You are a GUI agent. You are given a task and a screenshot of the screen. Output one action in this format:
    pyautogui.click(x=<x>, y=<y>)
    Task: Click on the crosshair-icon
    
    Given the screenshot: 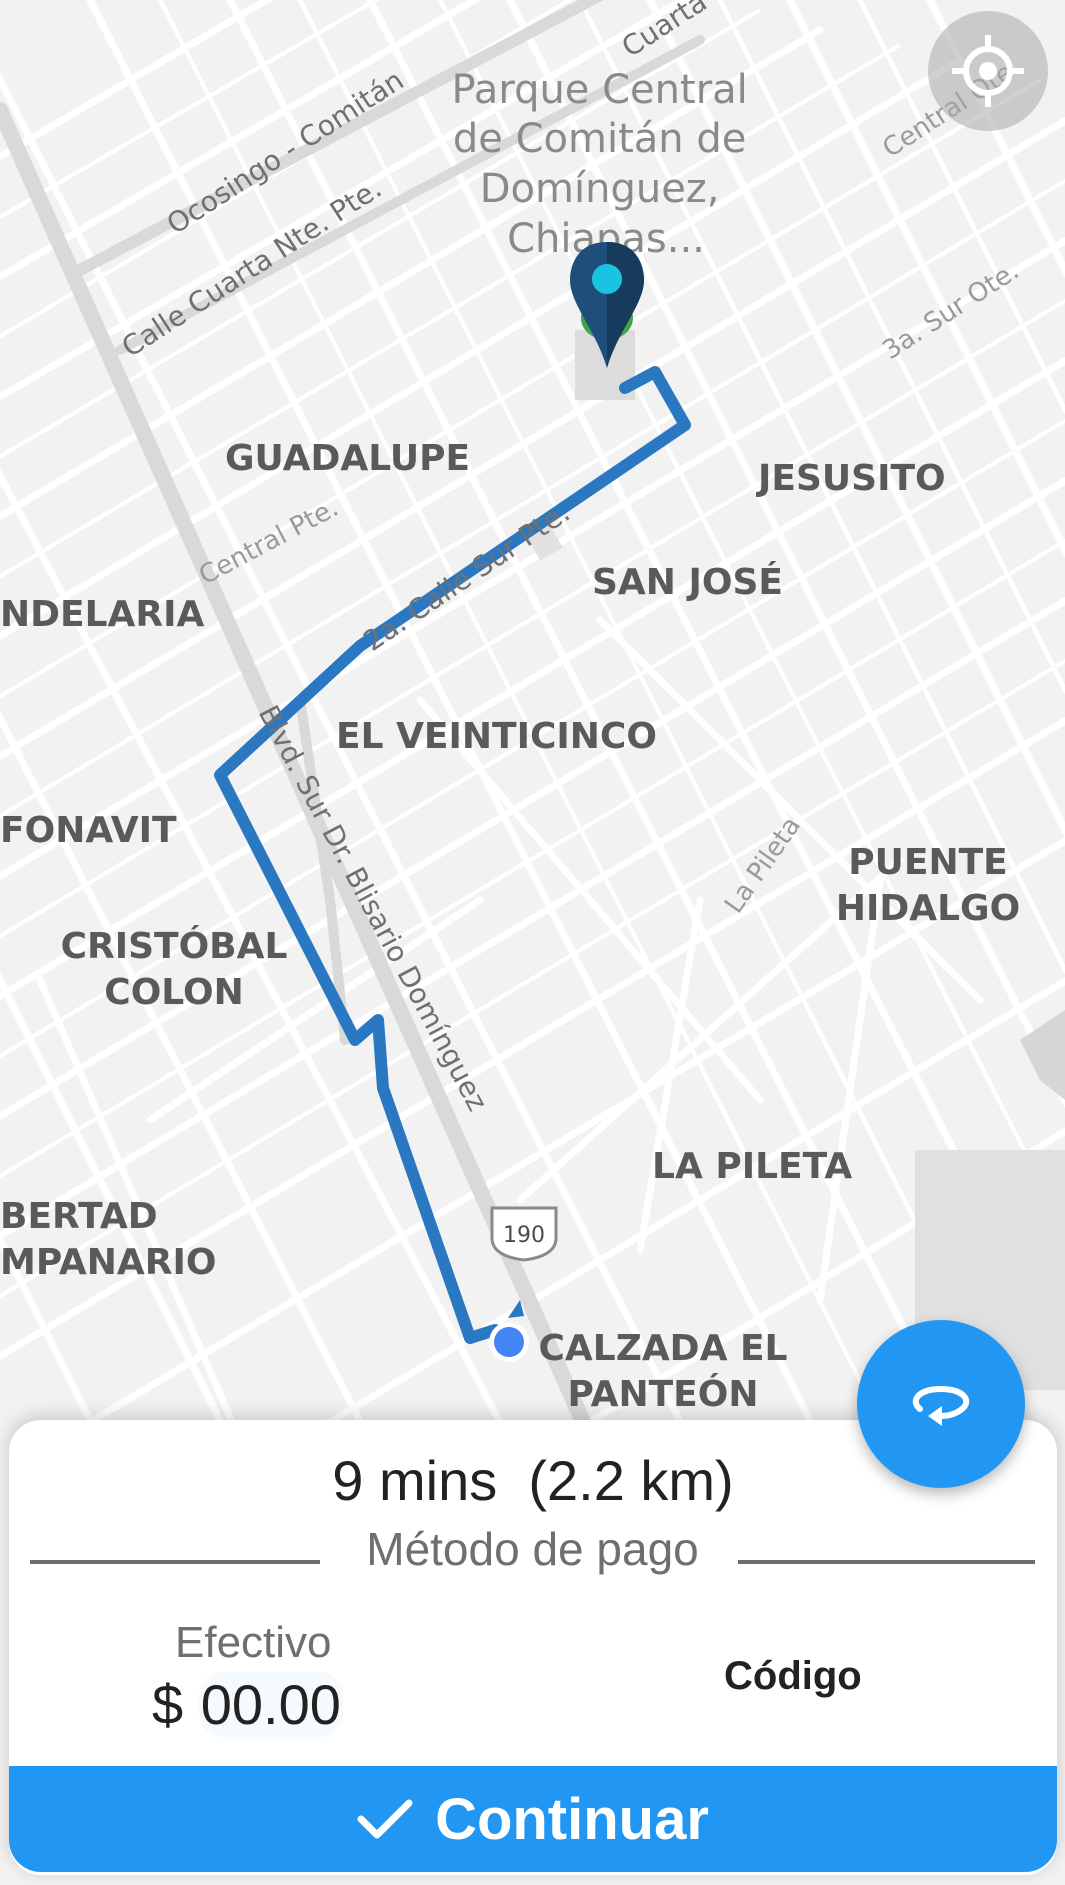 What is the action you would take?
    pyautogui.click(x=988, y=71)
    